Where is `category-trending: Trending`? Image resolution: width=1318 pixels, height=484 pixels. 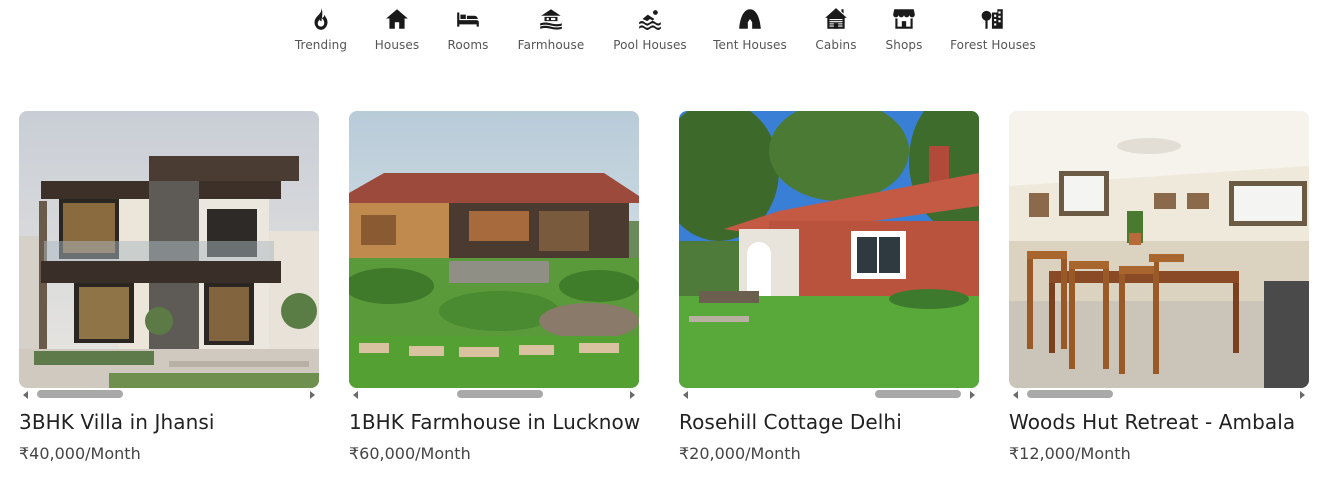 category-trending: Trending is located at coordinates (321, 34).